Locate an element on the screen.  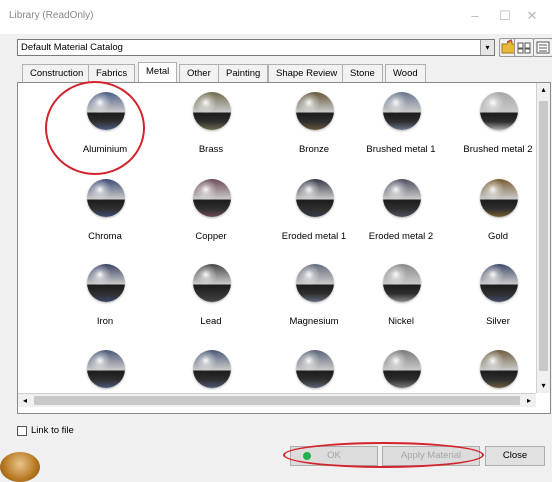
material-nickel: Nickel is located at coordinates (401, 303).